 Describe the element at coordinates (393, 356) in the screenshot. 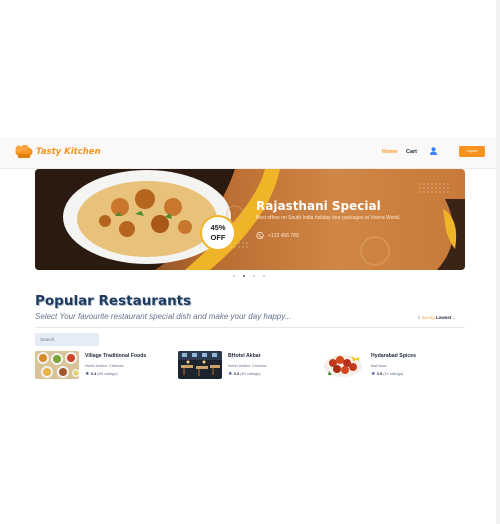

I see `restaurant-name: Hydarabad Spices` at that location.